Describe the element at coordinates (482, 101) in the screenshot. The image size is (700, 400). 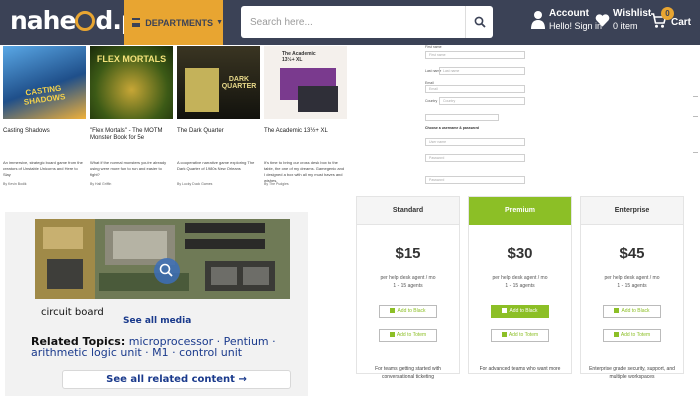
I see `country-field: Country` at that location.